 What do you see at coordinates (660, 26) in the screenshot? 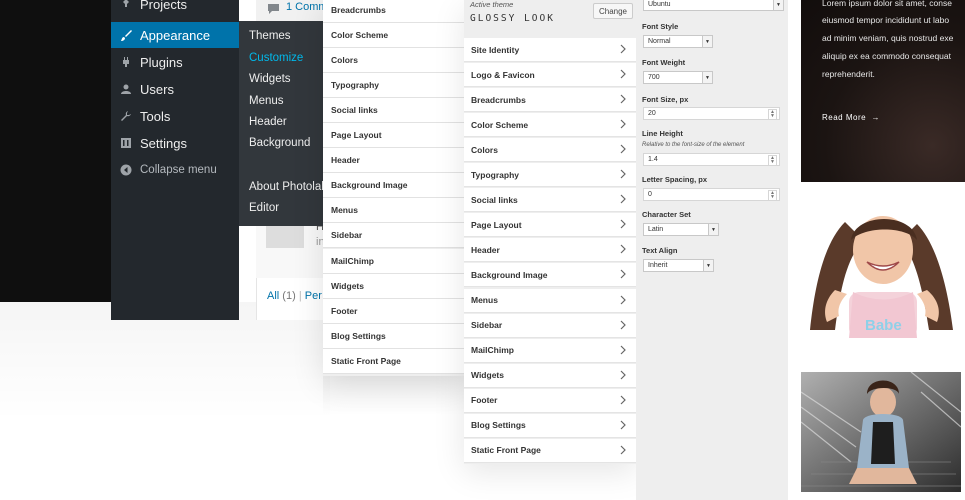
I see `font-style-label: Font Style` at bounding box center [660, 26].